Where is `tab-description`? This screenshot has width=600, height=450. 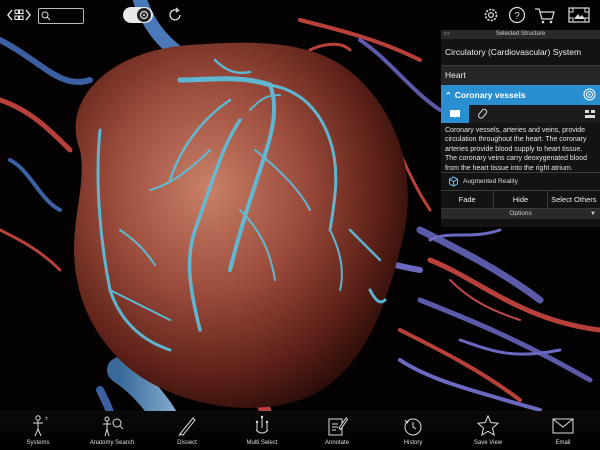
tab-description is located at coordinates (455, 114).